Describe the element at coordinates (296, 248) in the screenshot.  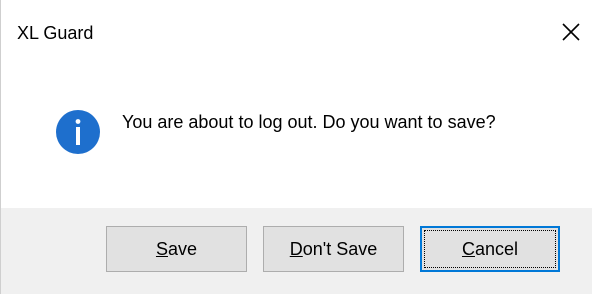
I see `dont-save-mnemonic: D` at that location.